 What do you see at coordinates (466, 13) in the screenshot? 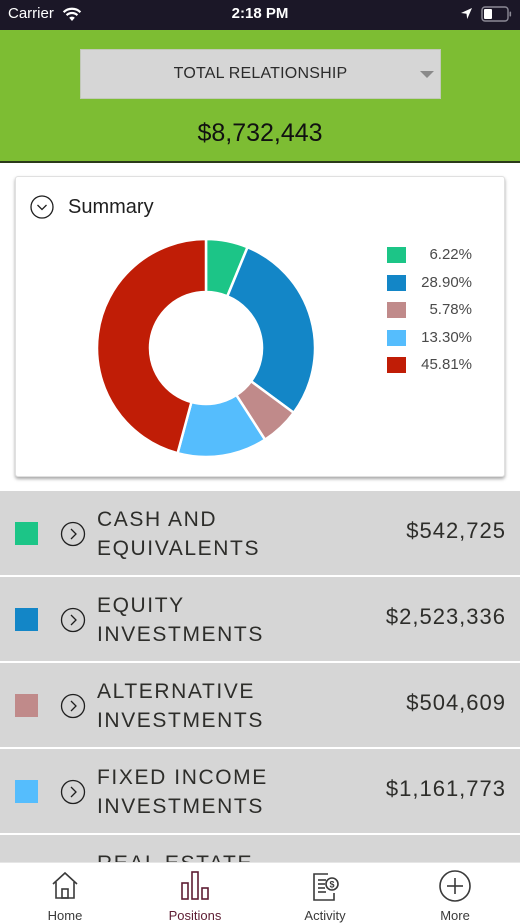
I see `location-icon` at bounding box center [466, 13].